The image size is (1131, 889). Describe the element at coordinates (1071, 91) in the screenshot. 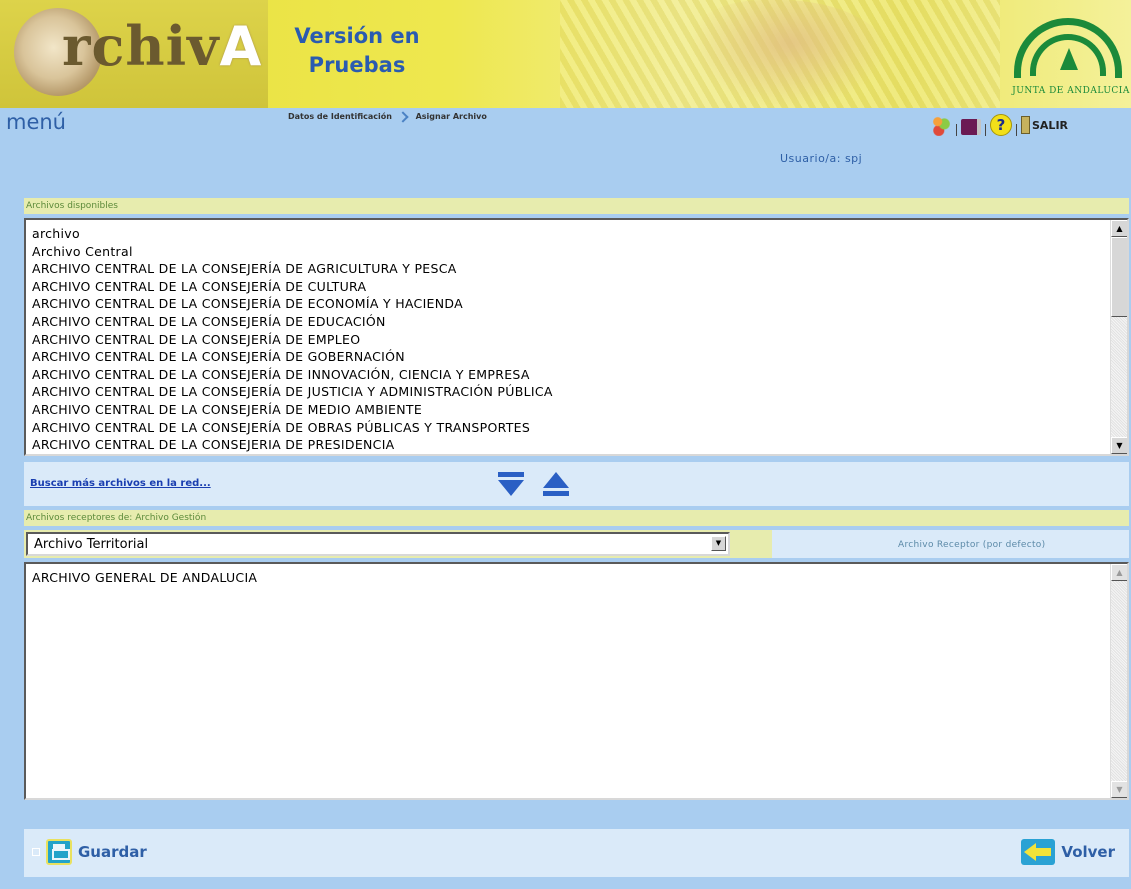

I see `junta-label: JUNTA DE ANDALUCIA` at that location.